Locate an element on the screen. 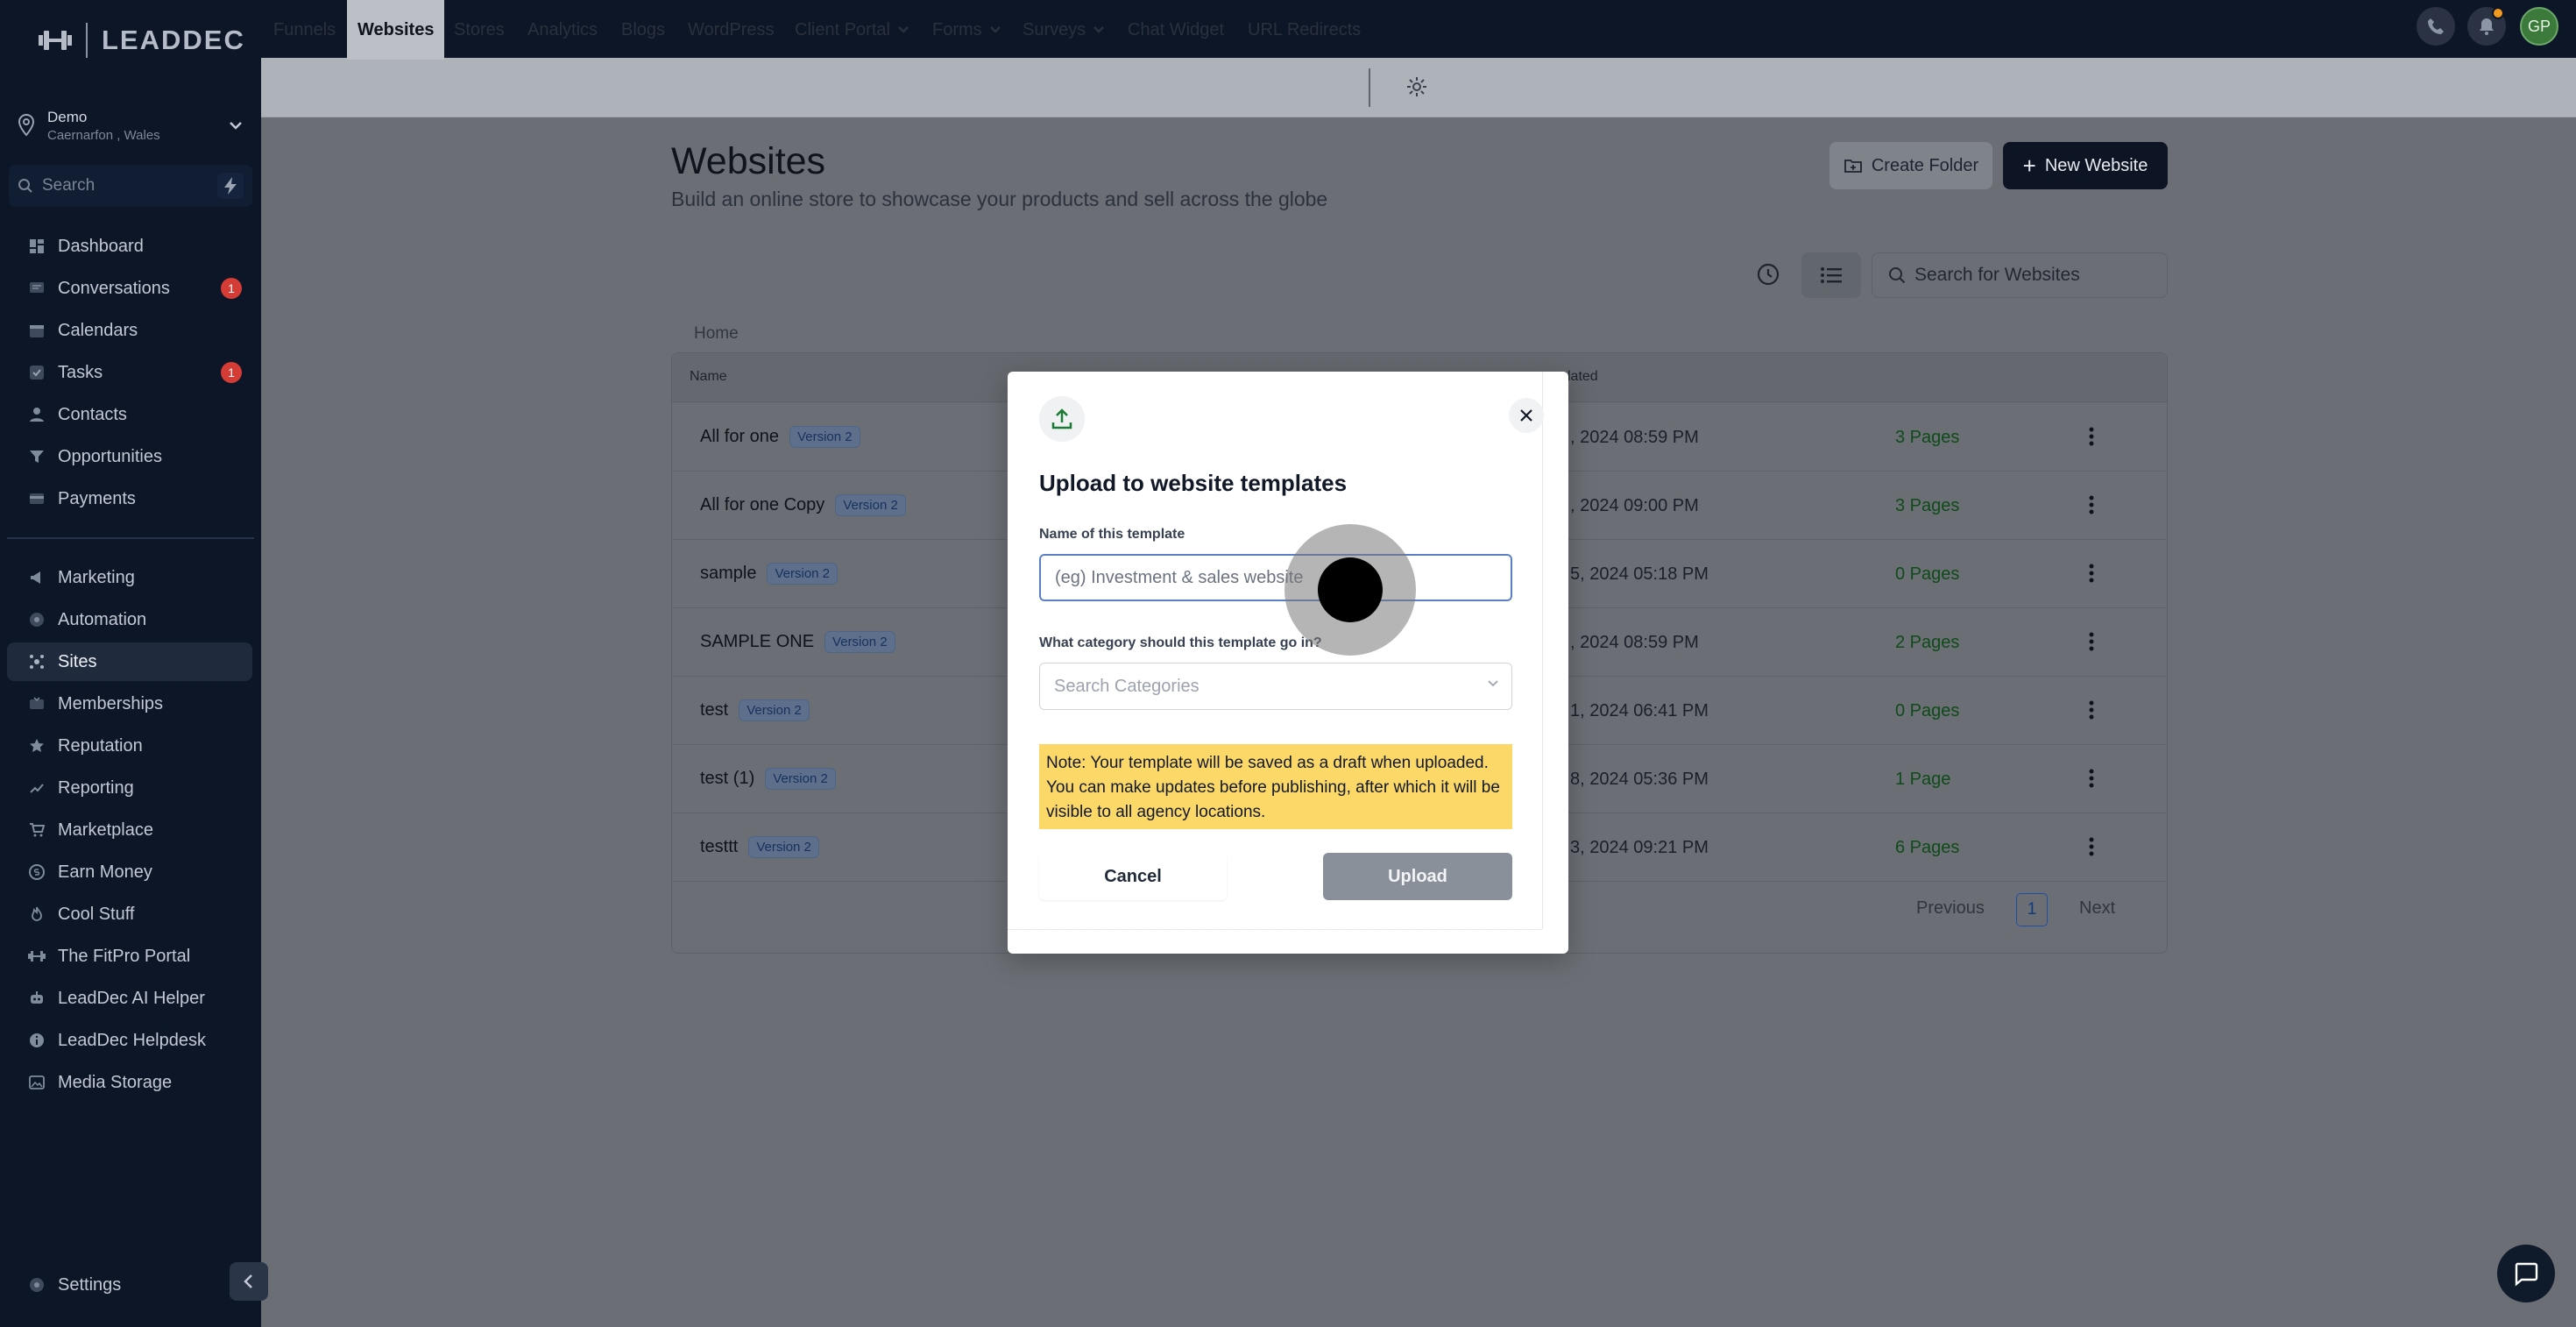 This screenshot has width=2576, height=1327. sites-icon is located at coordinates (37, 662).